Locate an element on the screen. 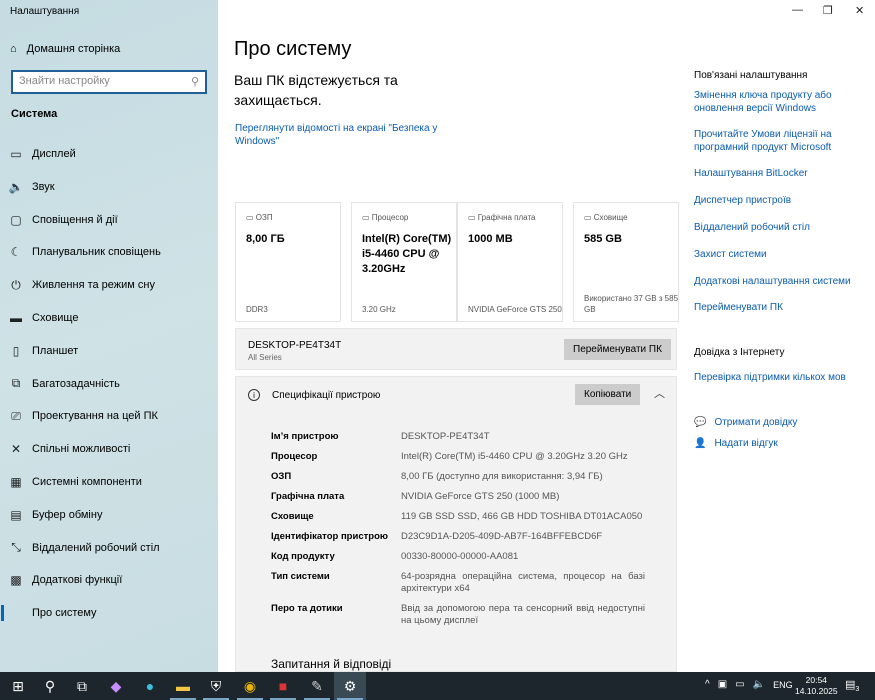 Image resolution: width=875 pixels, height=700 pixels. sidebar-item: ▩ Додаткові функції is located at coordinates (109, 580).